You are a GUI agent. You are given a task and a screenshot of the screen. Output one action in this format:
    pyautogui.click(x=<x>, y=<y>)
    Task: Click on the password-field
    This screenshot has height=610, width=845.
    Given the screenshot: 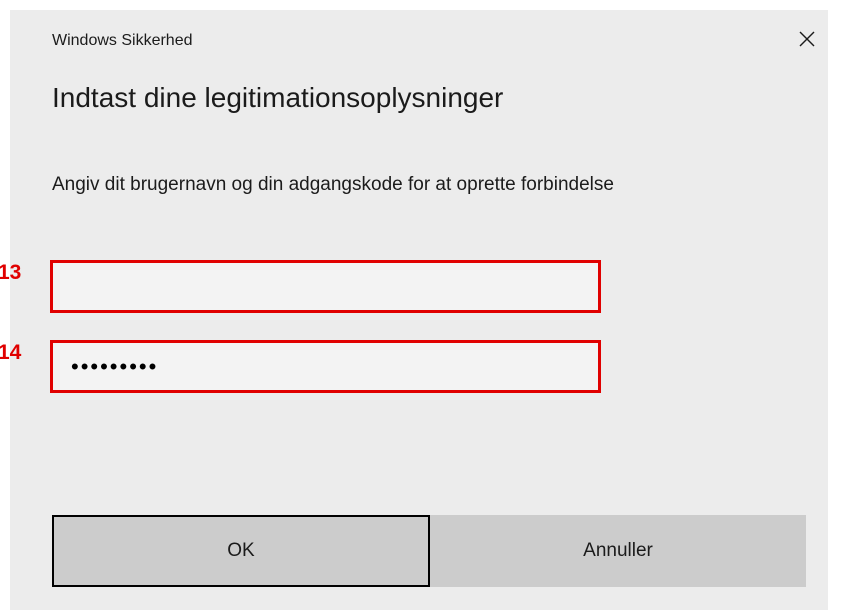 What is the action you would take?
    pyautogui.click(x=325, y=366)
    